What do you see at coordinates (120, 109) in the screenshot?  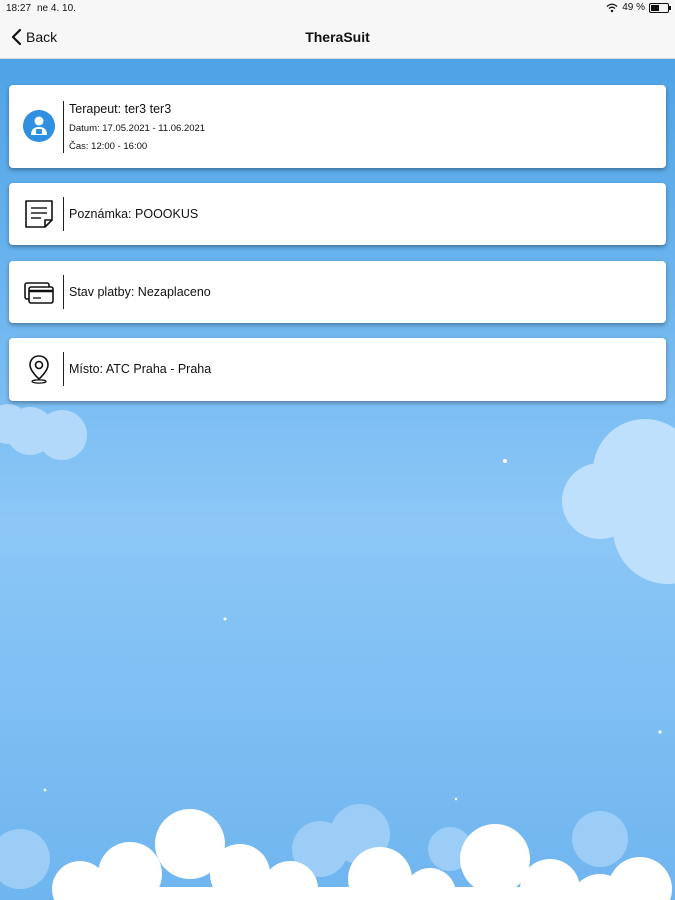 I see `therapist-name: Terapeut: ter3 ter3` at bounding box center [120, 109].